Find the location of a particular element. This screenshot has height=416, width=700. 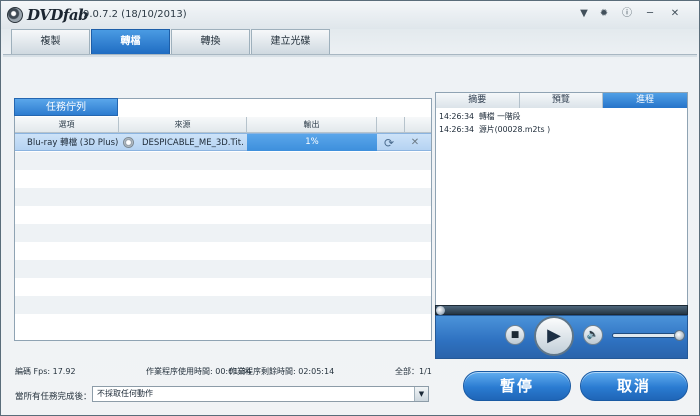

menu-icon: ▼ is located at coordinates (584, 14).